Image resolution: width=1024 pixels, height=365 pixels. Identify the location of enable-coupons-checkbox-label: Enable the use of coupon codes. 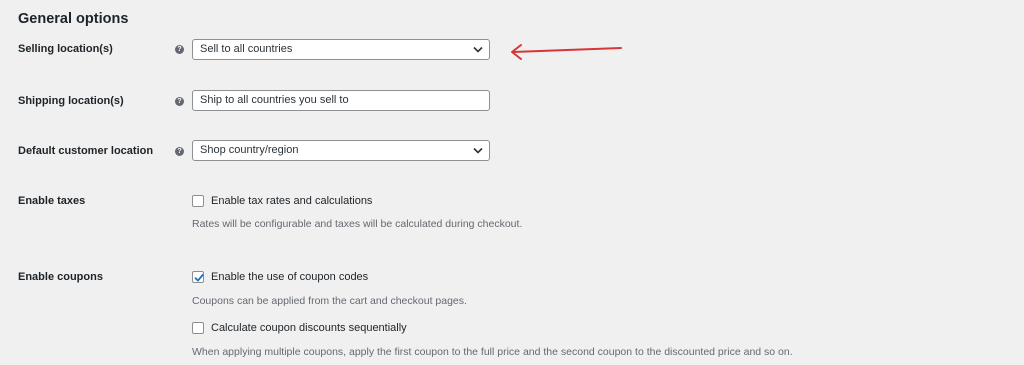
(289, 277).